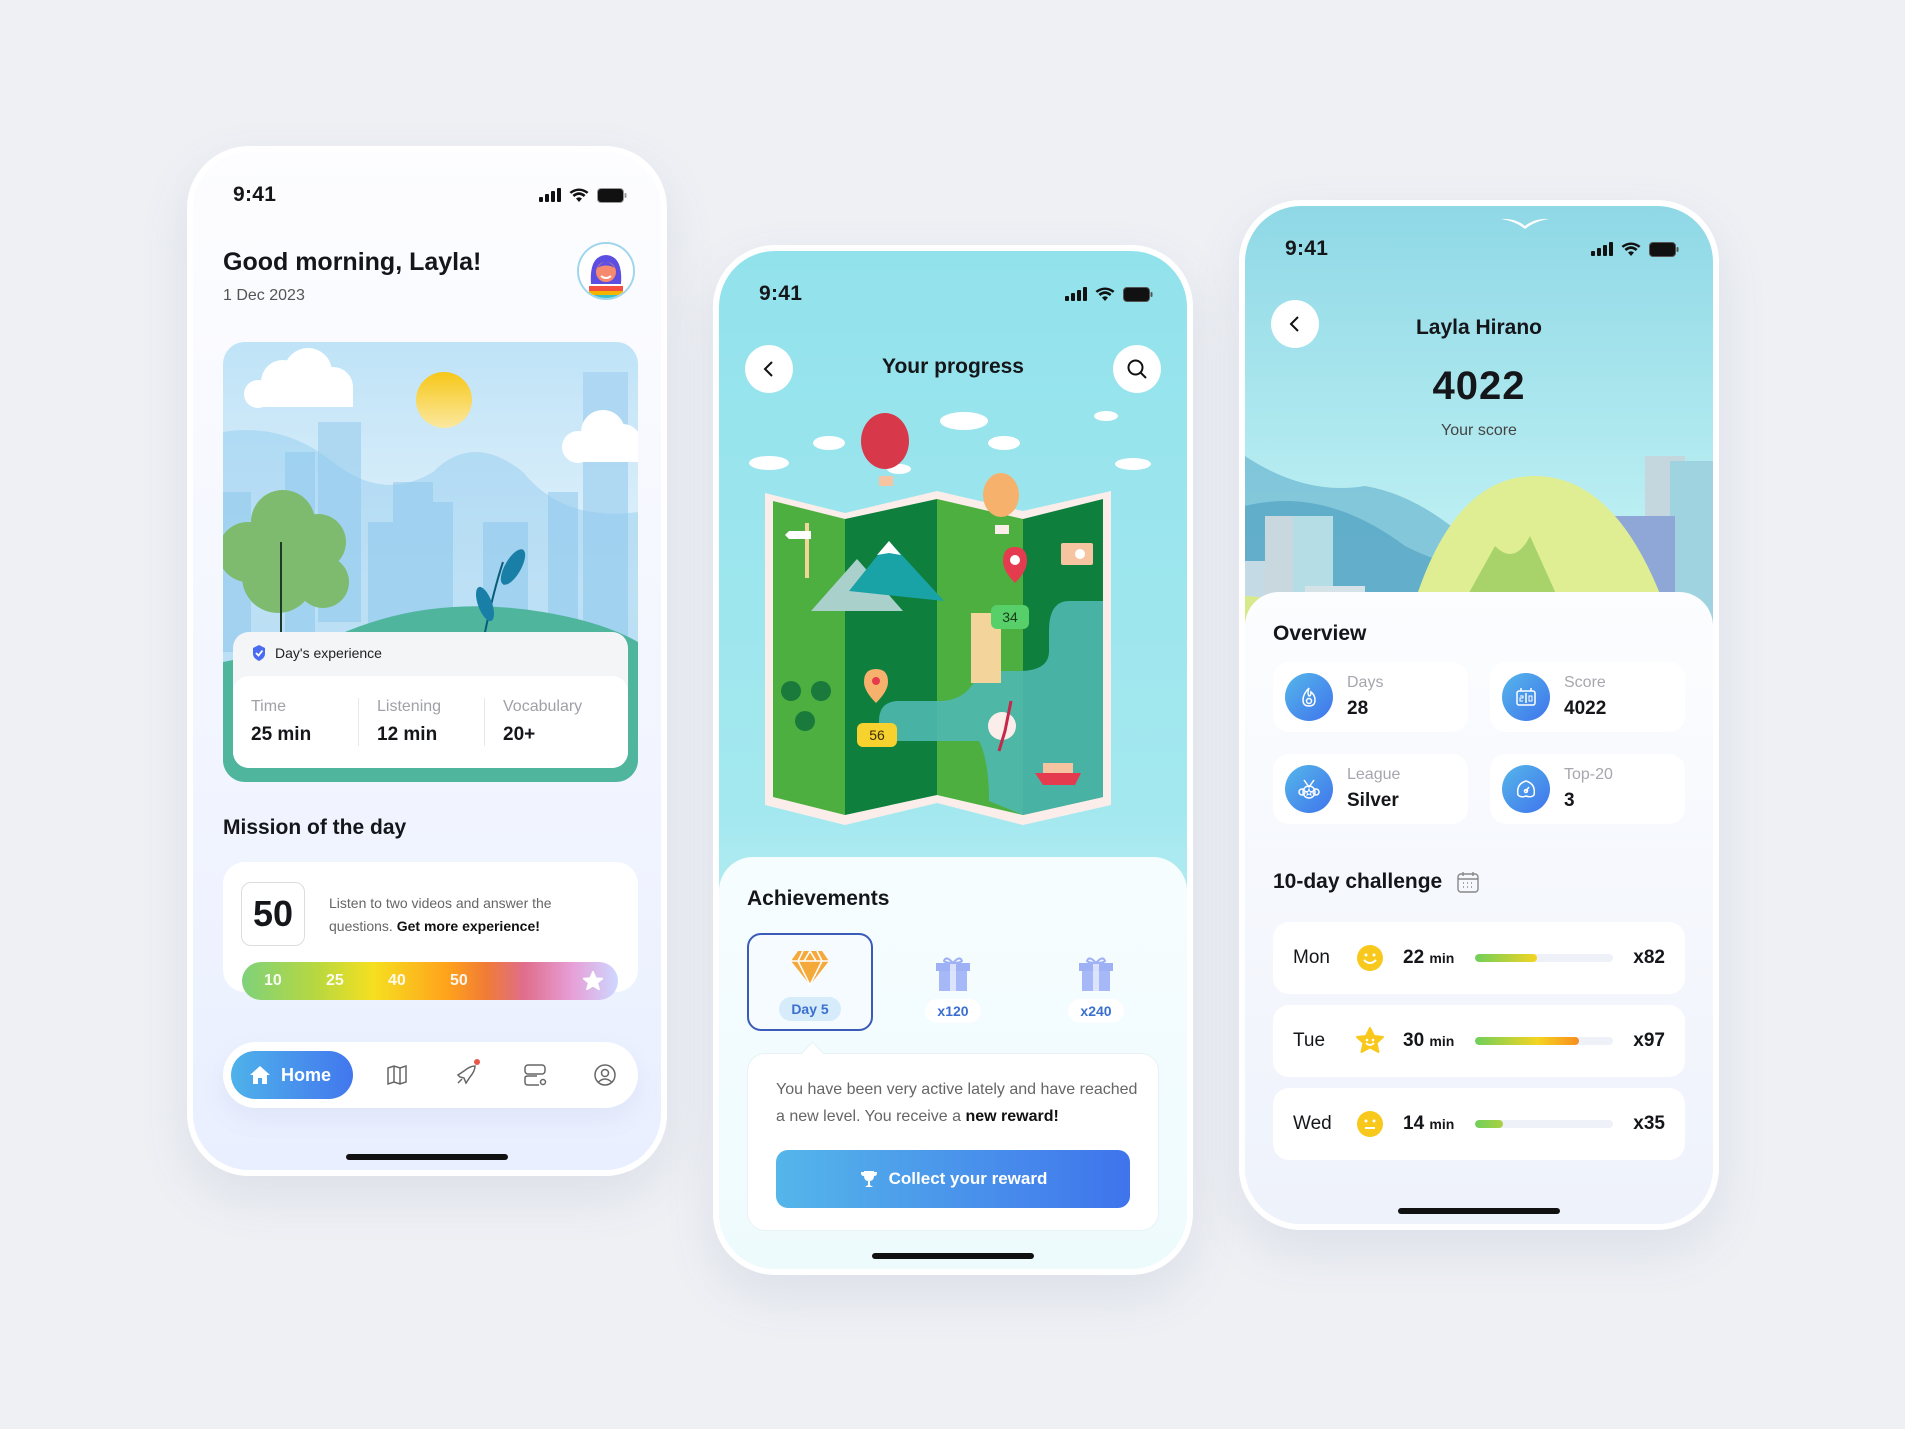 Image resolution: width=1905 pixels, height=1429 pixels. Describe the element at coordinates (1587, 789) in the screenshot. I see `overview-top-20: Top-20 3` at that location.